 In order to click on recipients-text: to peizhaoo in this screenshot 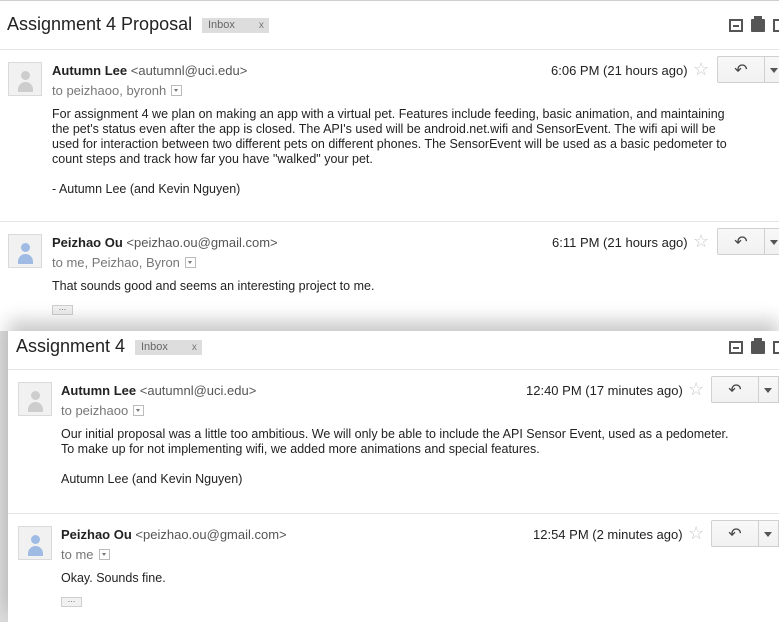, I will do `click(95, 410)`.